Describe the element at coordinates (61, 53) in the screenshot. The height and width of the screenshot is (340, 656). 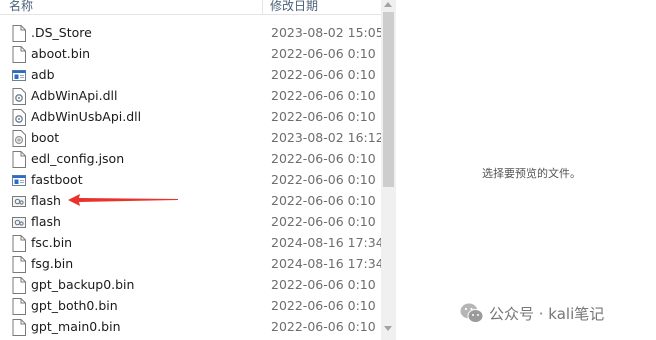
I see `file-name: aboot.bin` at that location.